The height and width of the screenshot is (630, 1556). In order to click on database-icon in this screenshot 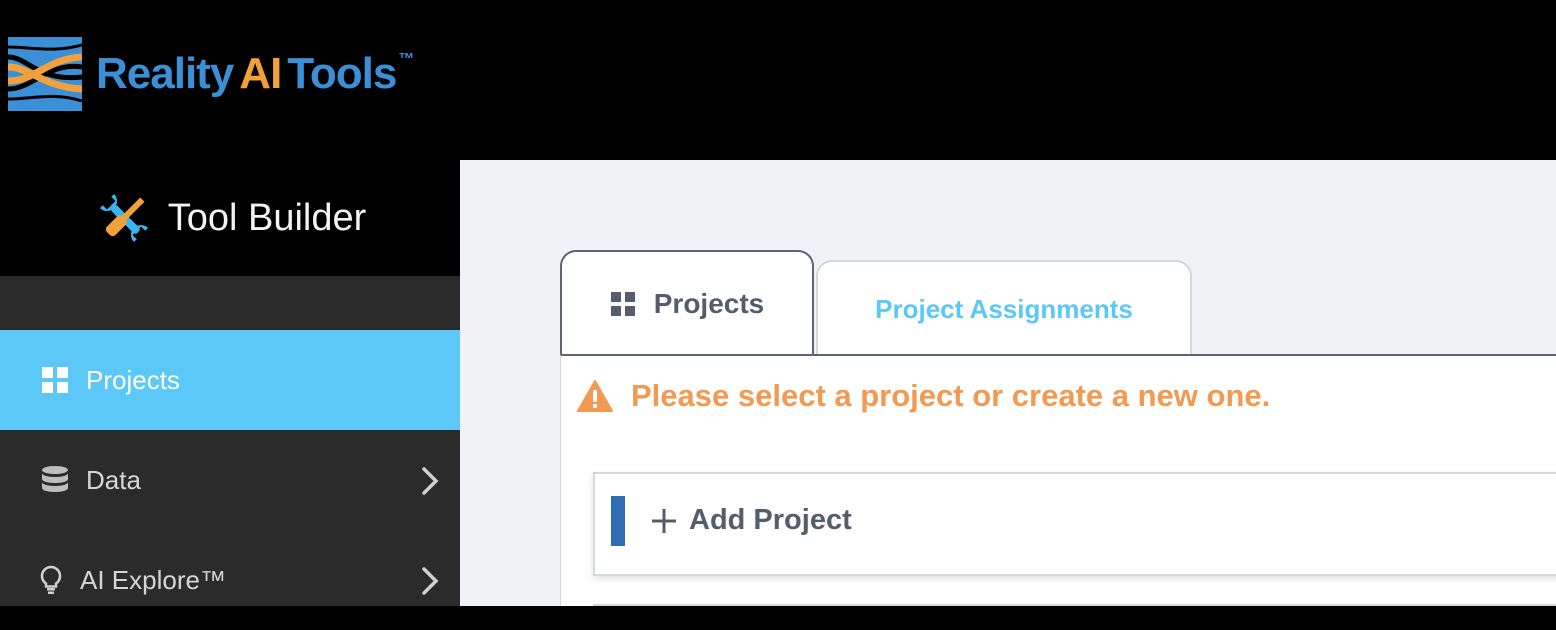, I will do `click(55, 479)`.